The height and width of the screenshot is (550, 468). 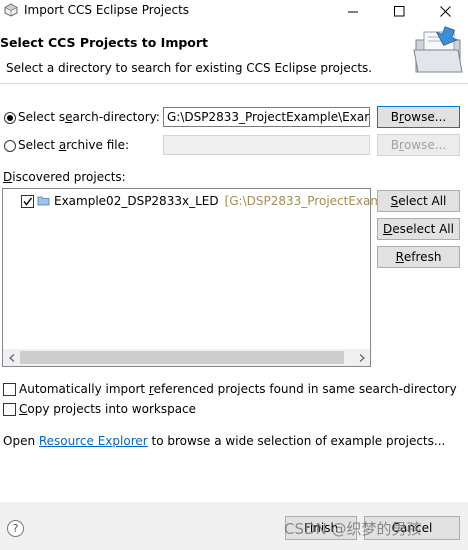 I want to click on search-directory-radio, so click(x=10, y=118).